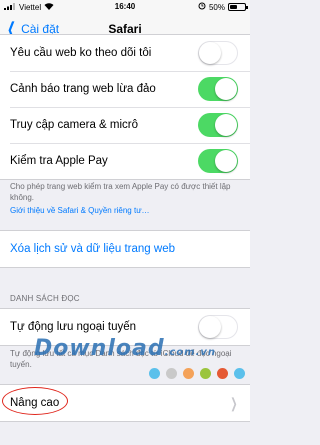  I want to click on fraud-warning-row: Cảnh báo trang web lừa đảo, so click(125, 89).